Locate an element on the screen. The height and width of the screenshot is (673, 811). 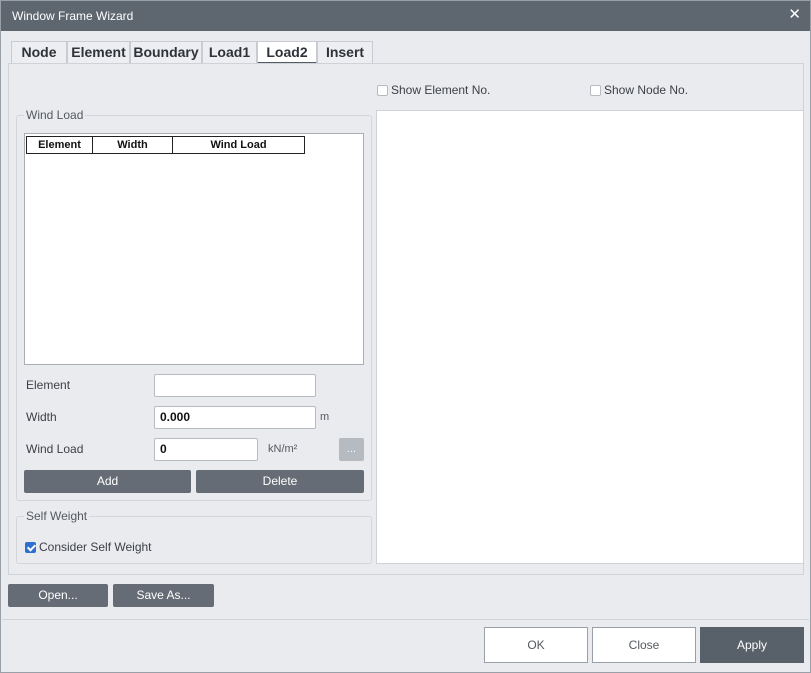
add-button: Add is located at coordinates (107, 481).